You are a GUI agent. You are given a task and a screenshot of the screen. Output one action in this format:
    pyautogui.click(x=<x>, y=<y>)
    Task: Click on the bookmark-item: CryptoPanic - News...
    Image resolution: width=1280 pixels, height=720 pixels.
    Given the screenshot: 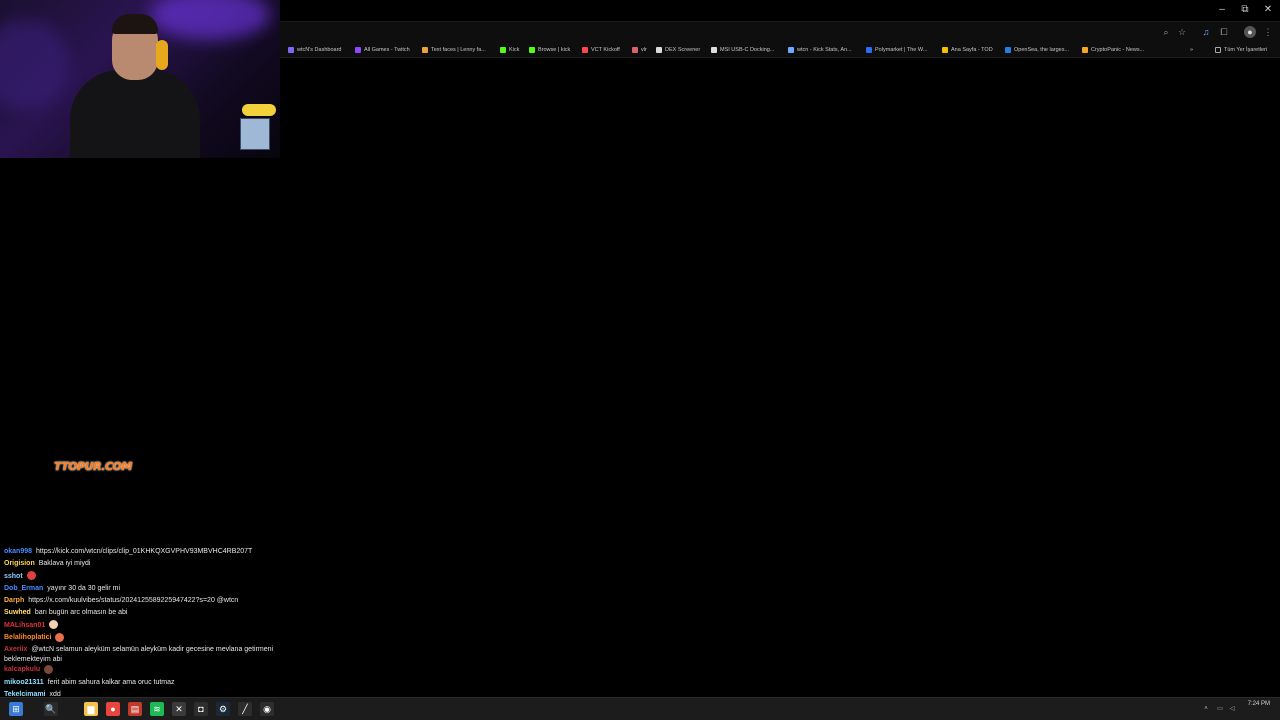 What is the action you would take?
    pyautogui.click(x=1113, y=50)
    